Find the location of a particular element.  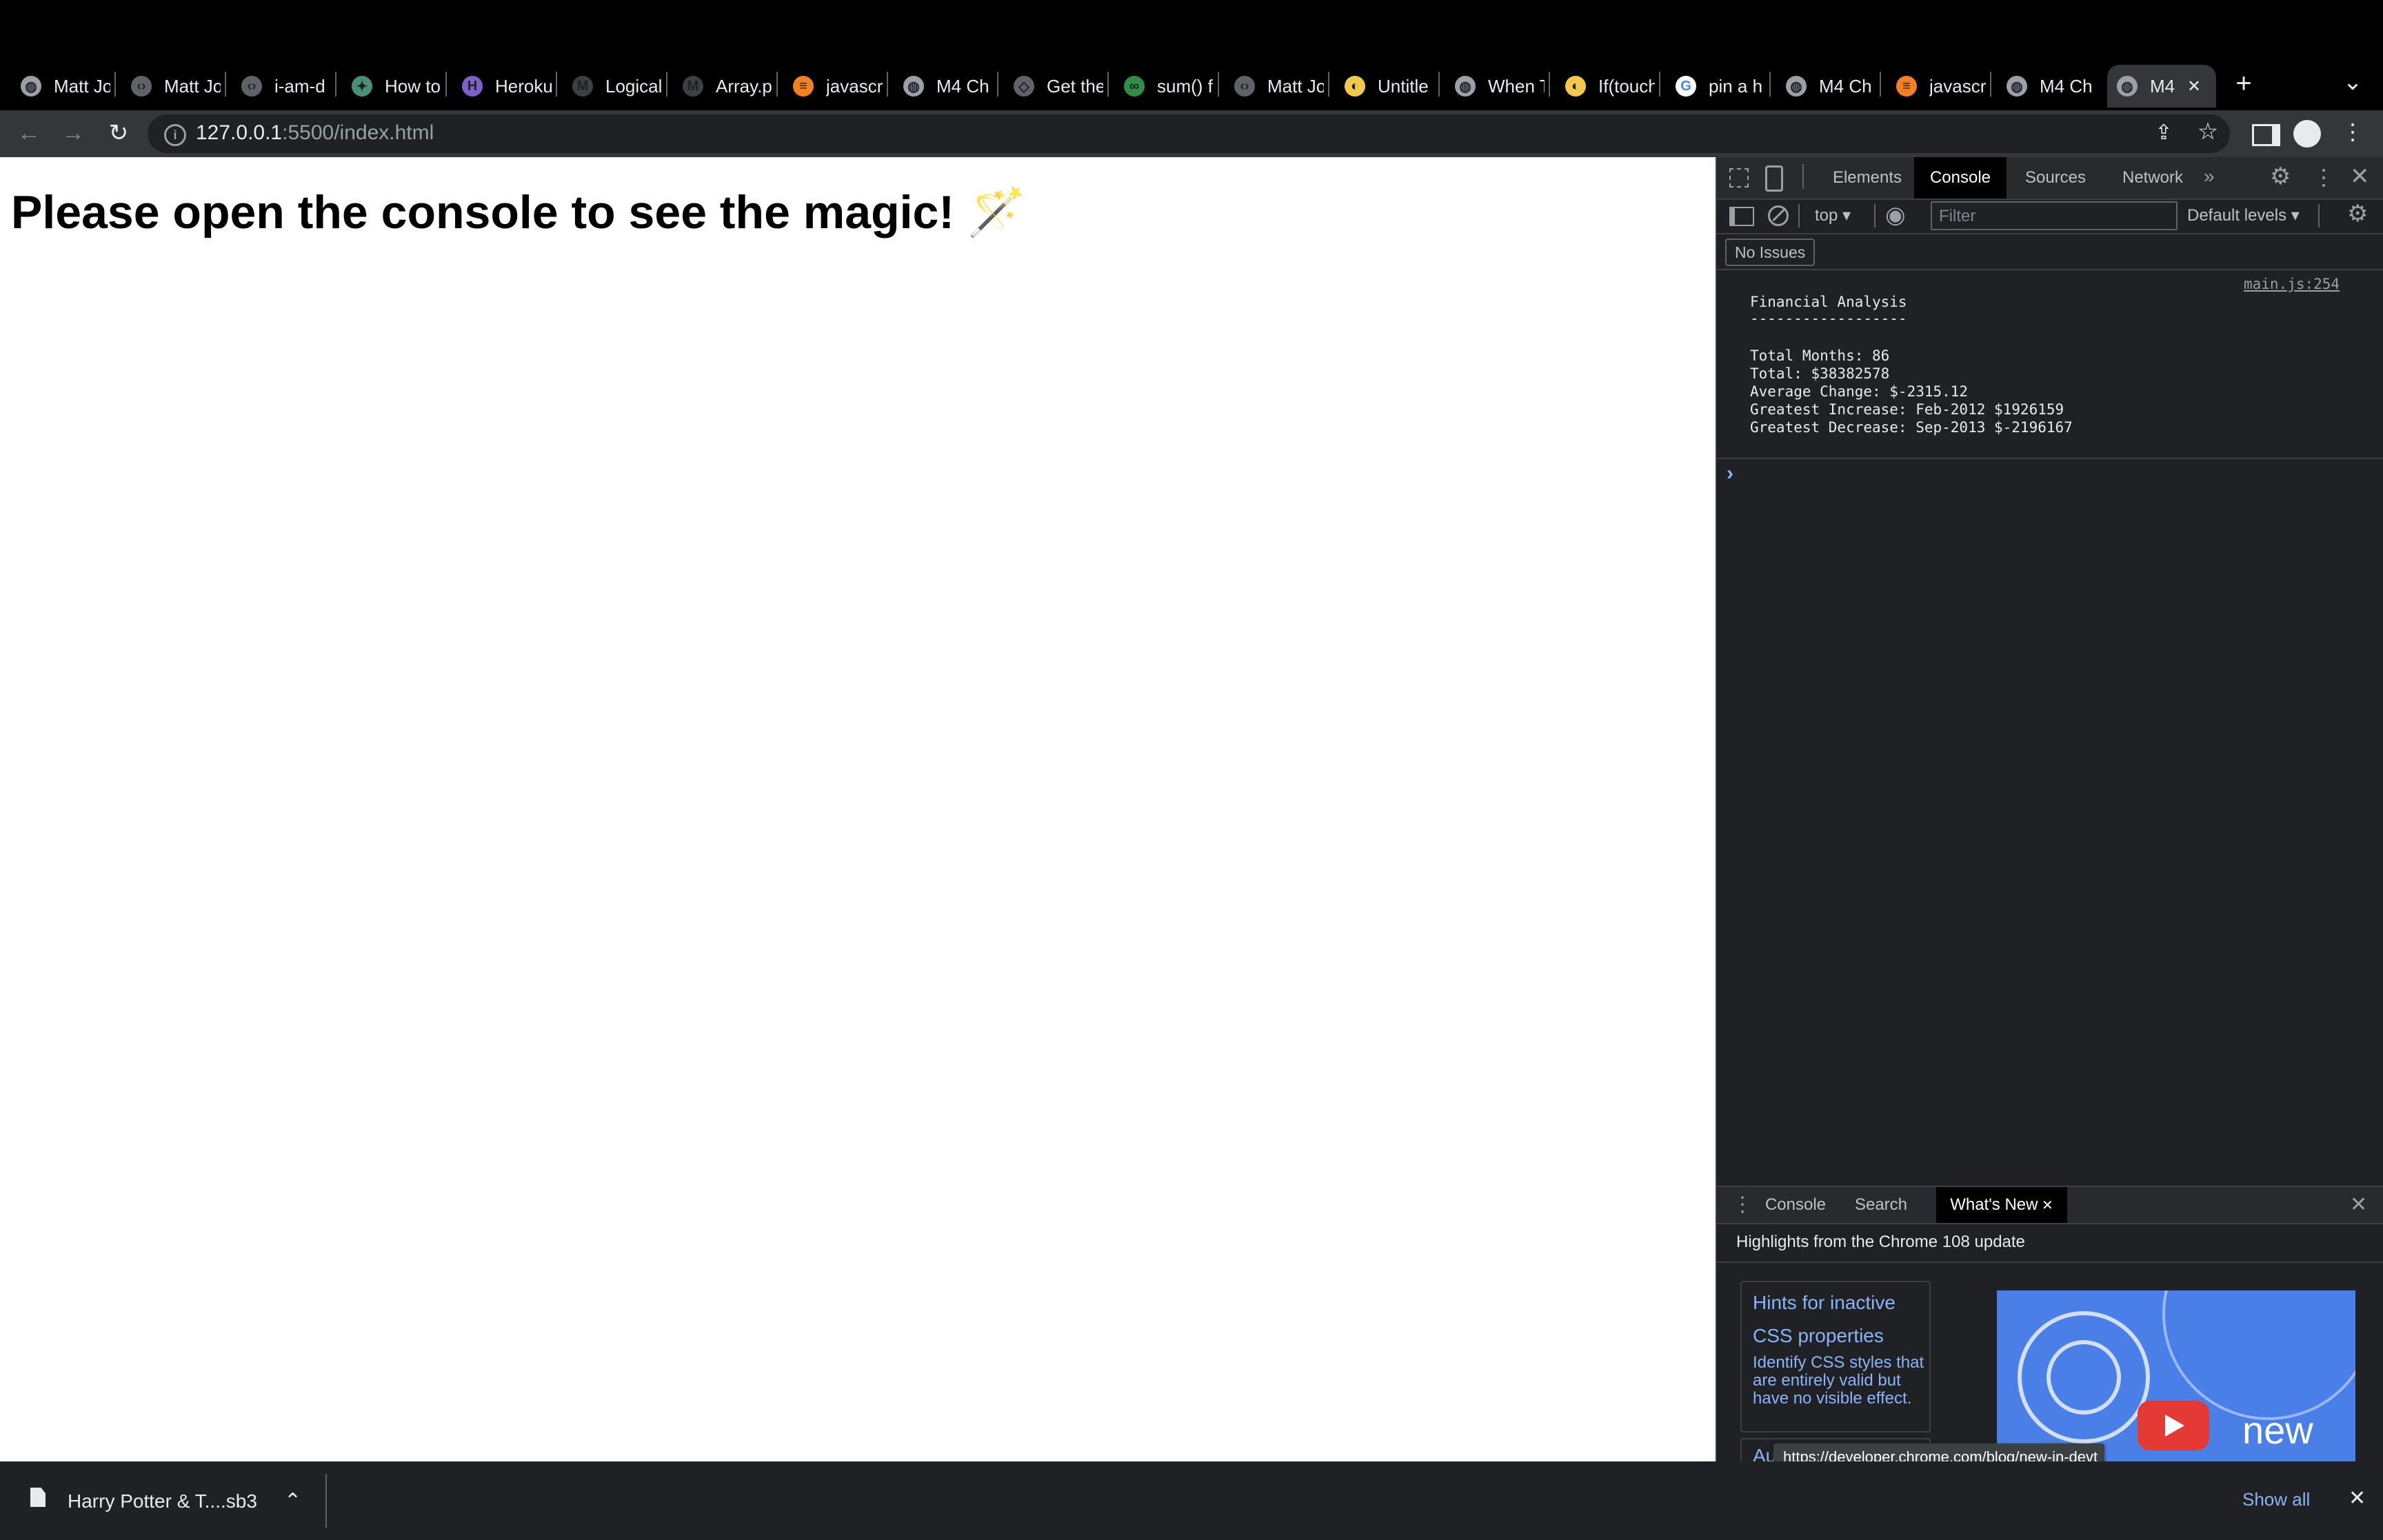

browser-tab: ◇ Get the is located at coordinates (1054, 87).